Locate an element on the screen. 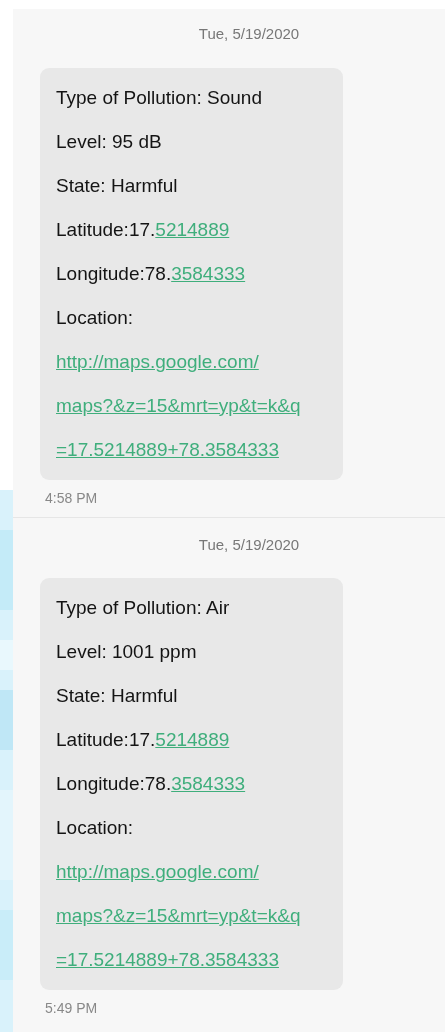 The height and width of the screenshot is (1032, 445). timestamp: 4:58 PM is located at coordinates (71, 497).